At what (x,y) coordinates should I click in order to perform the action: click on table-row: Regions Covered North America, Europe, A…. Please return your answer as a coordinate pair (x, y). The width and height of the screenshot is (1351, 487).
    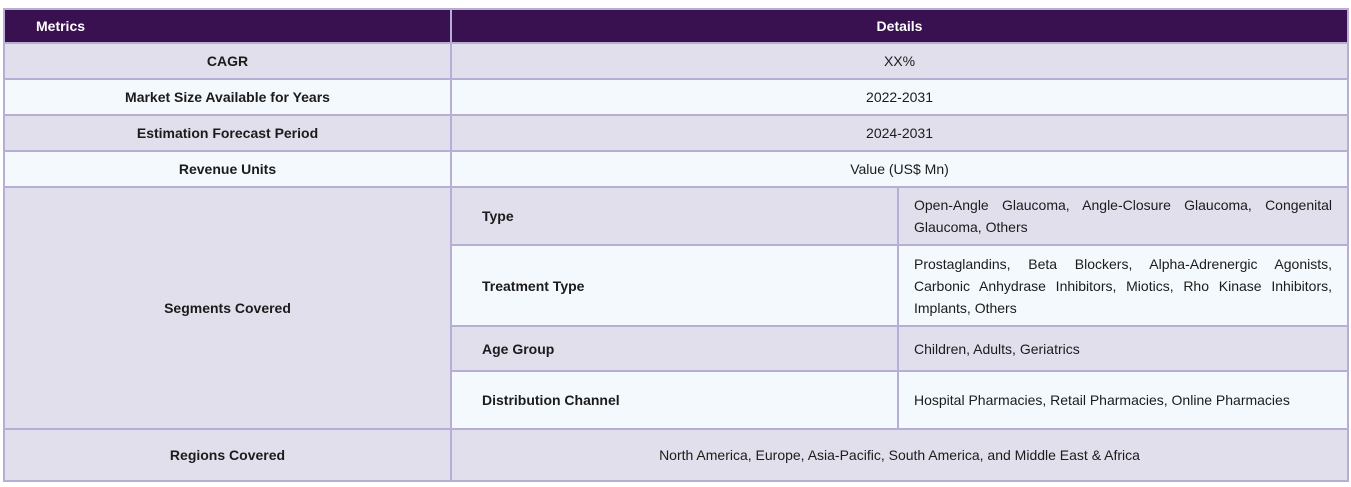
    Looking at the image, I should click on (676, 455).